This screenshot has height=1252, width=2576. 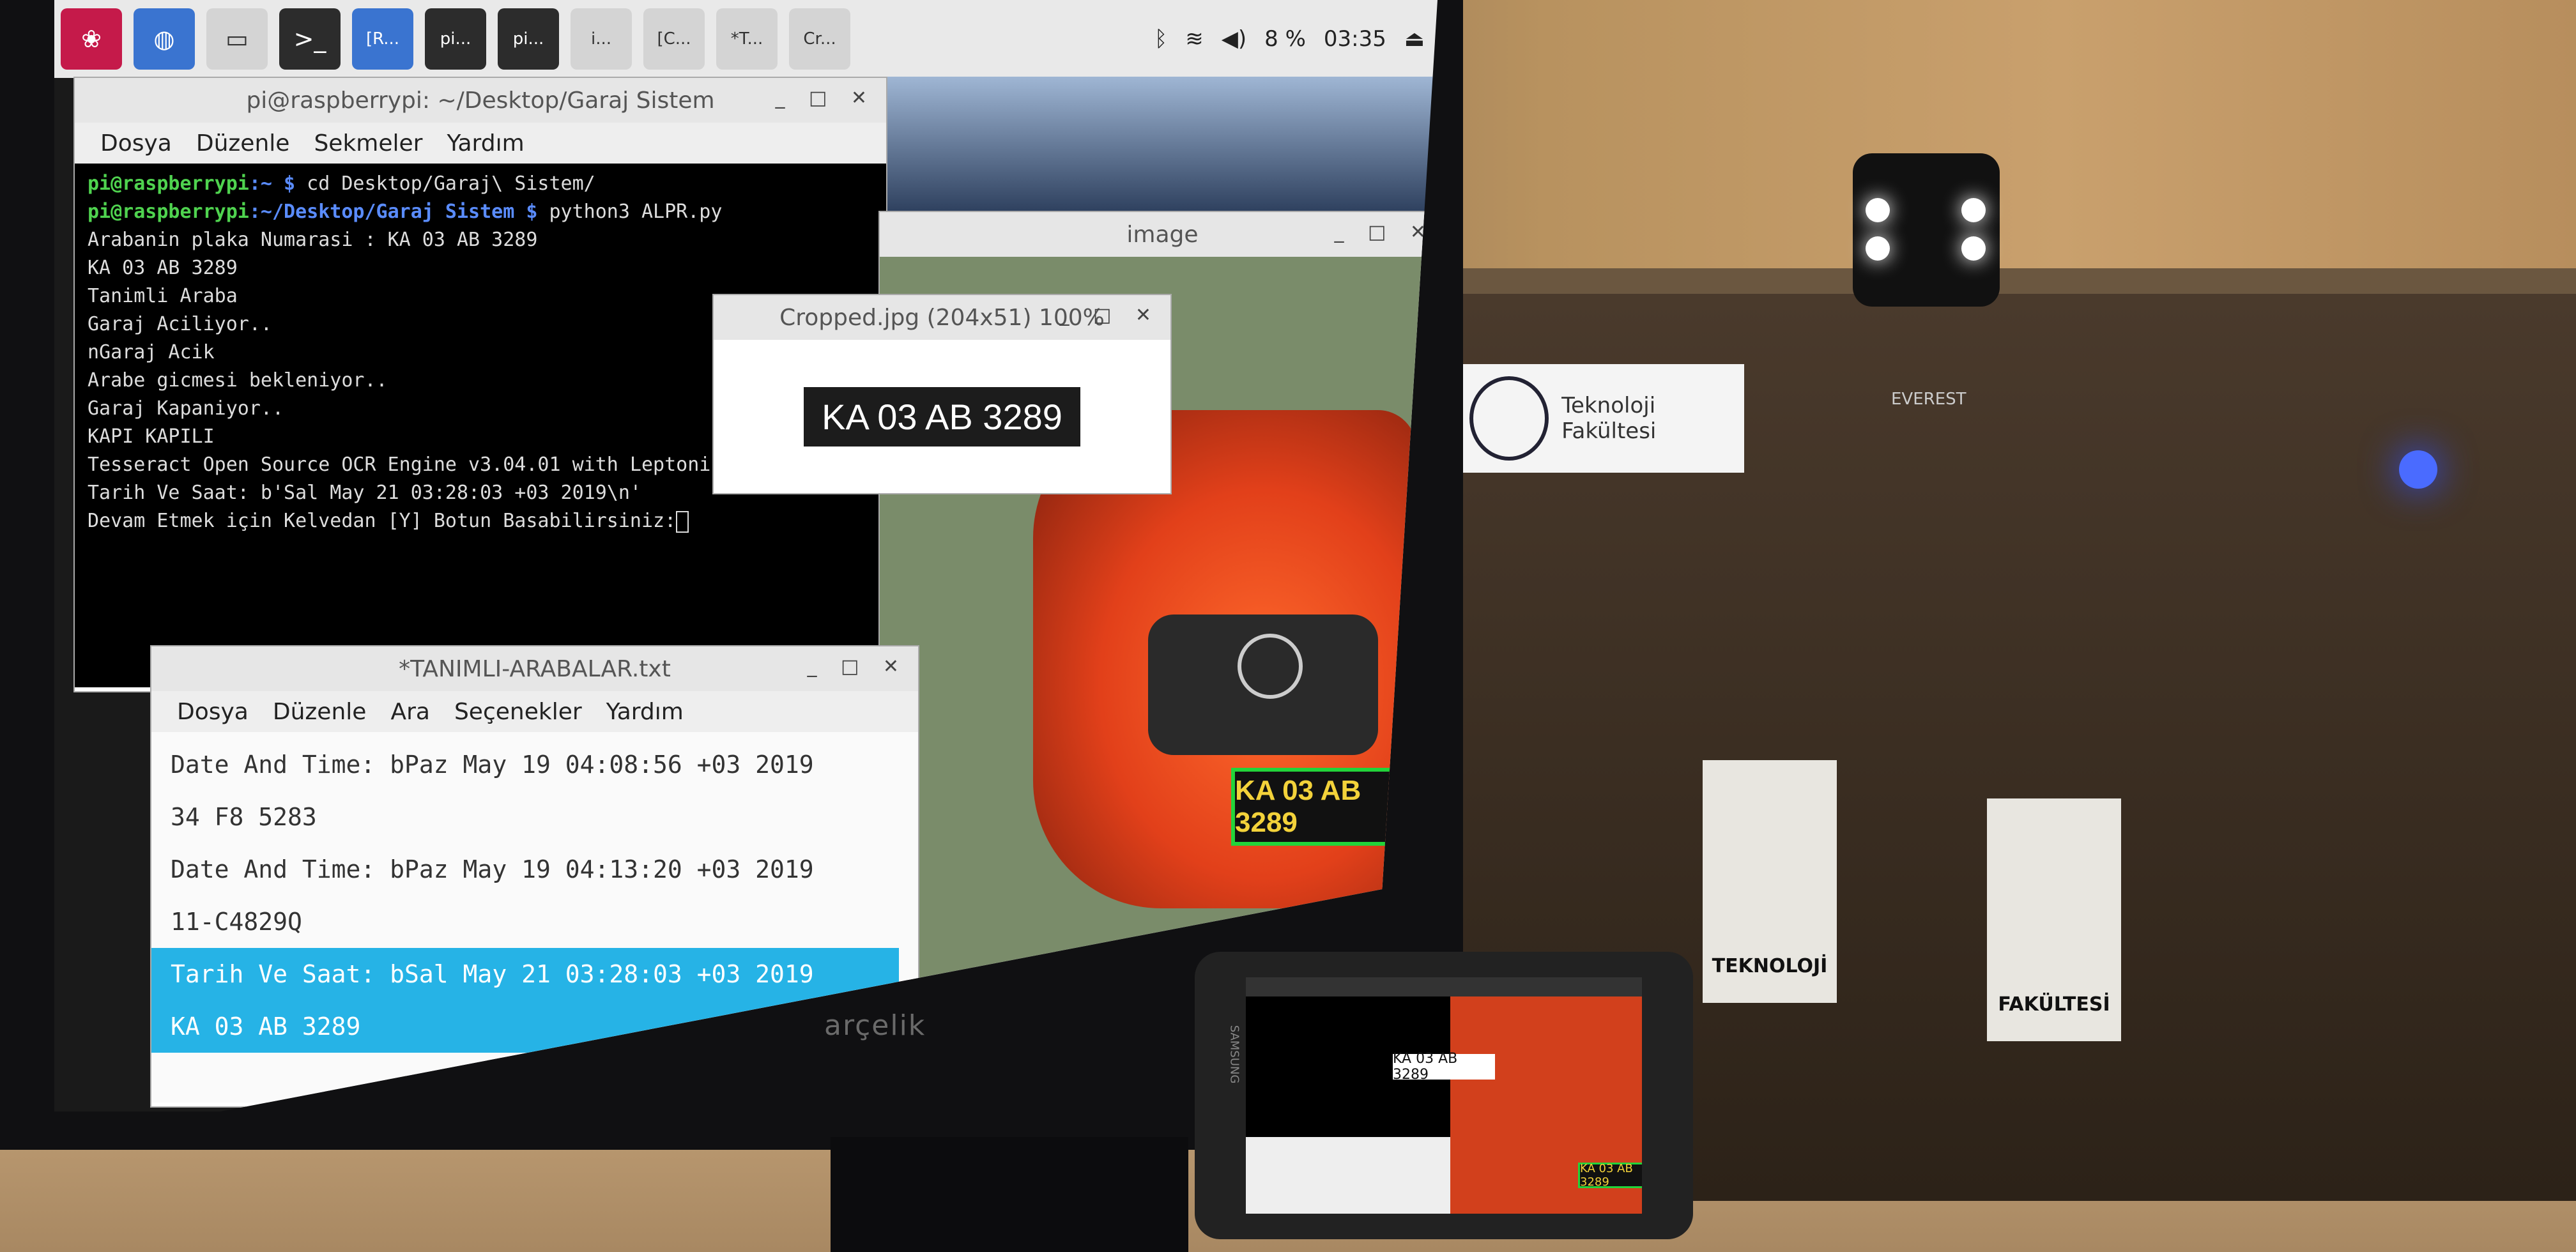 What do you see at coordinates (1348, 1175) in the screenshot?
I see `phone-editor` at bounding box center [1348, 1175].